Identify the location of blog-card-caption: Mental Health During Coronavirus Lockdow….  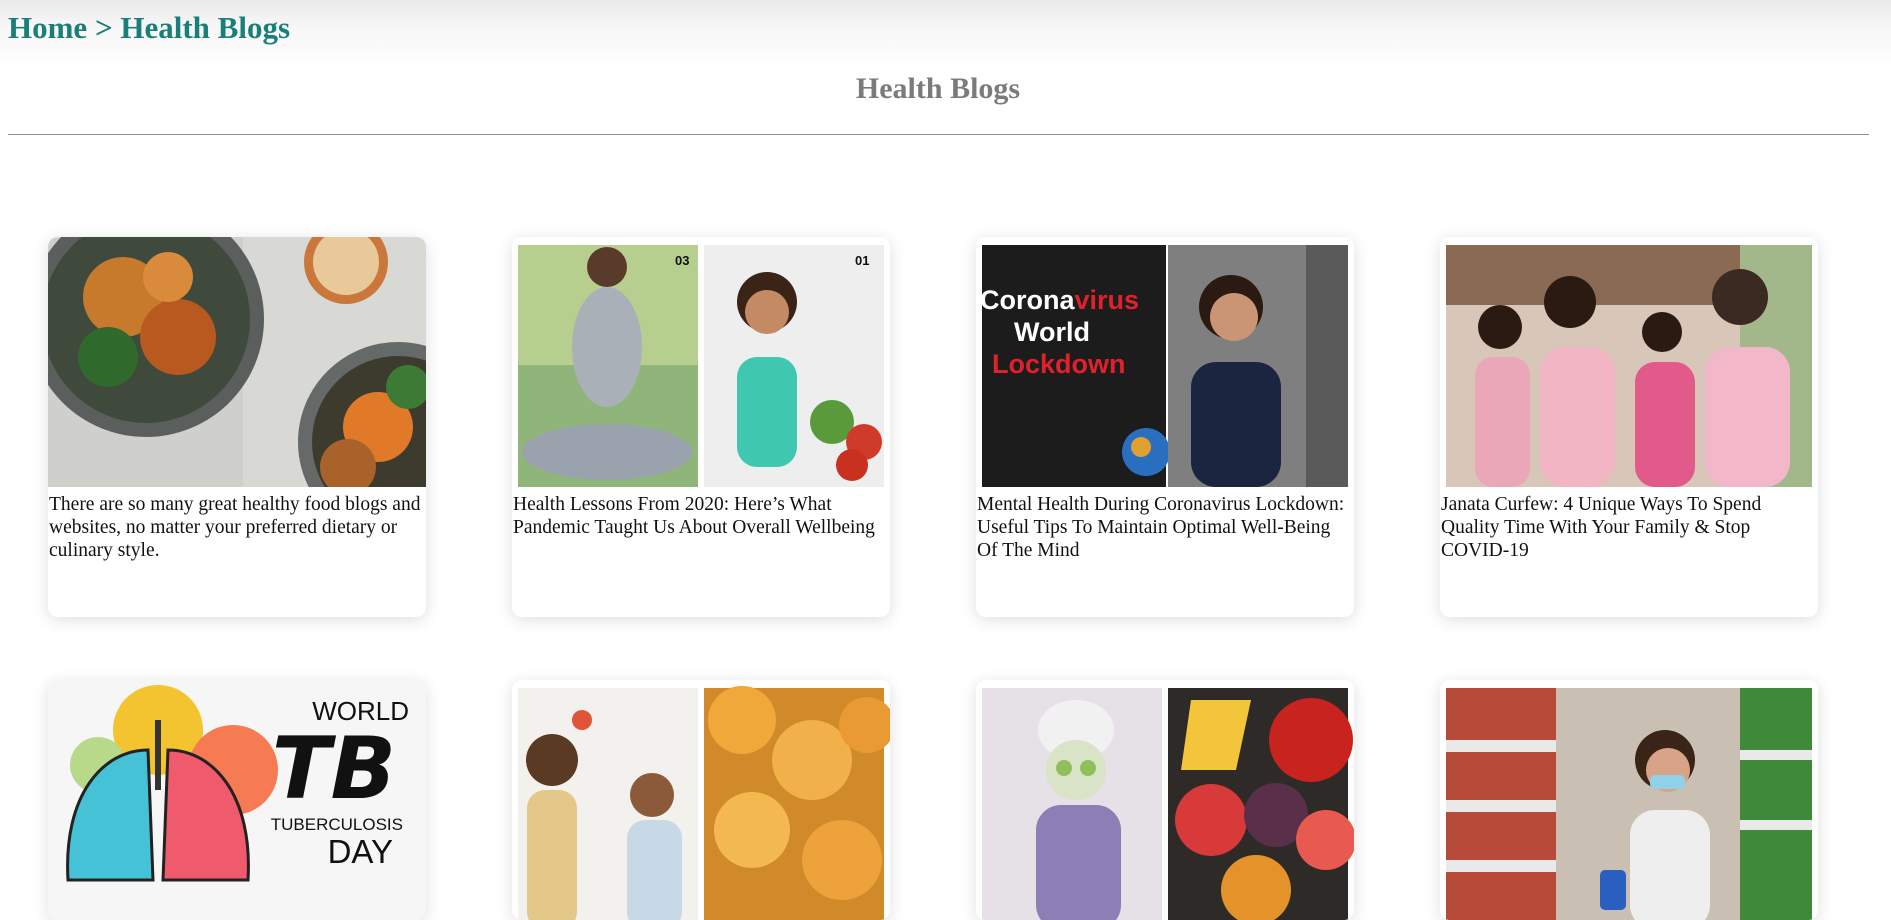
(1161, 527).